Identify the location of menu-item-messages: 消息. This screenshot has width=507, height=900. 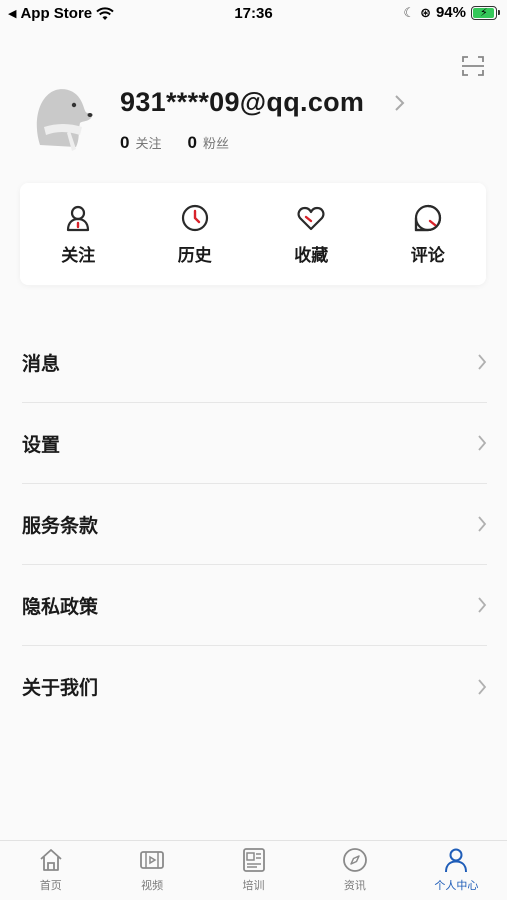
(254, 362).